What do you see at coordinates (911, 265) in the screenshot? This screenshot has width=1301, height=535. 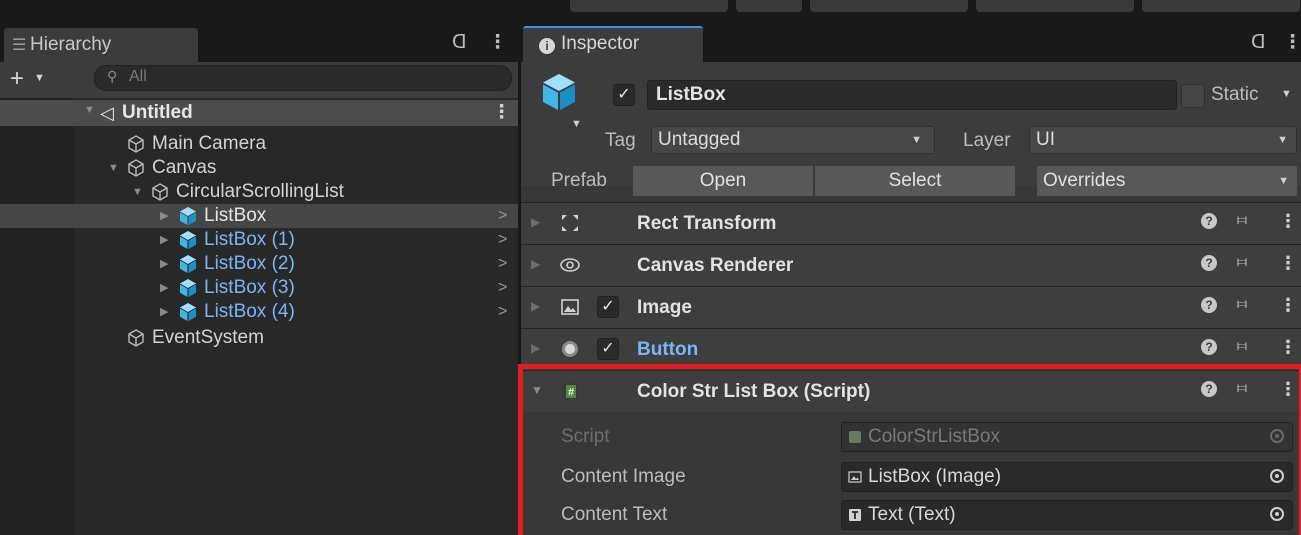 I see `component-canvas-renderer: ▶ Canvas Renderer ? ⧦ ⋮` at bounding box center [911, 265].